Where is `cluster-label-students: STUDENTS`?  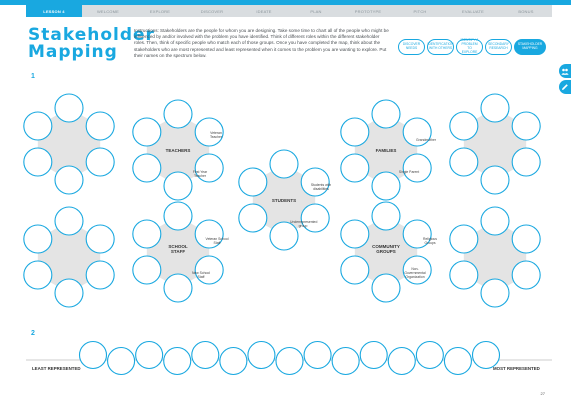
cluster-label-students: STUDENTS is located at coordinates (284, 200).